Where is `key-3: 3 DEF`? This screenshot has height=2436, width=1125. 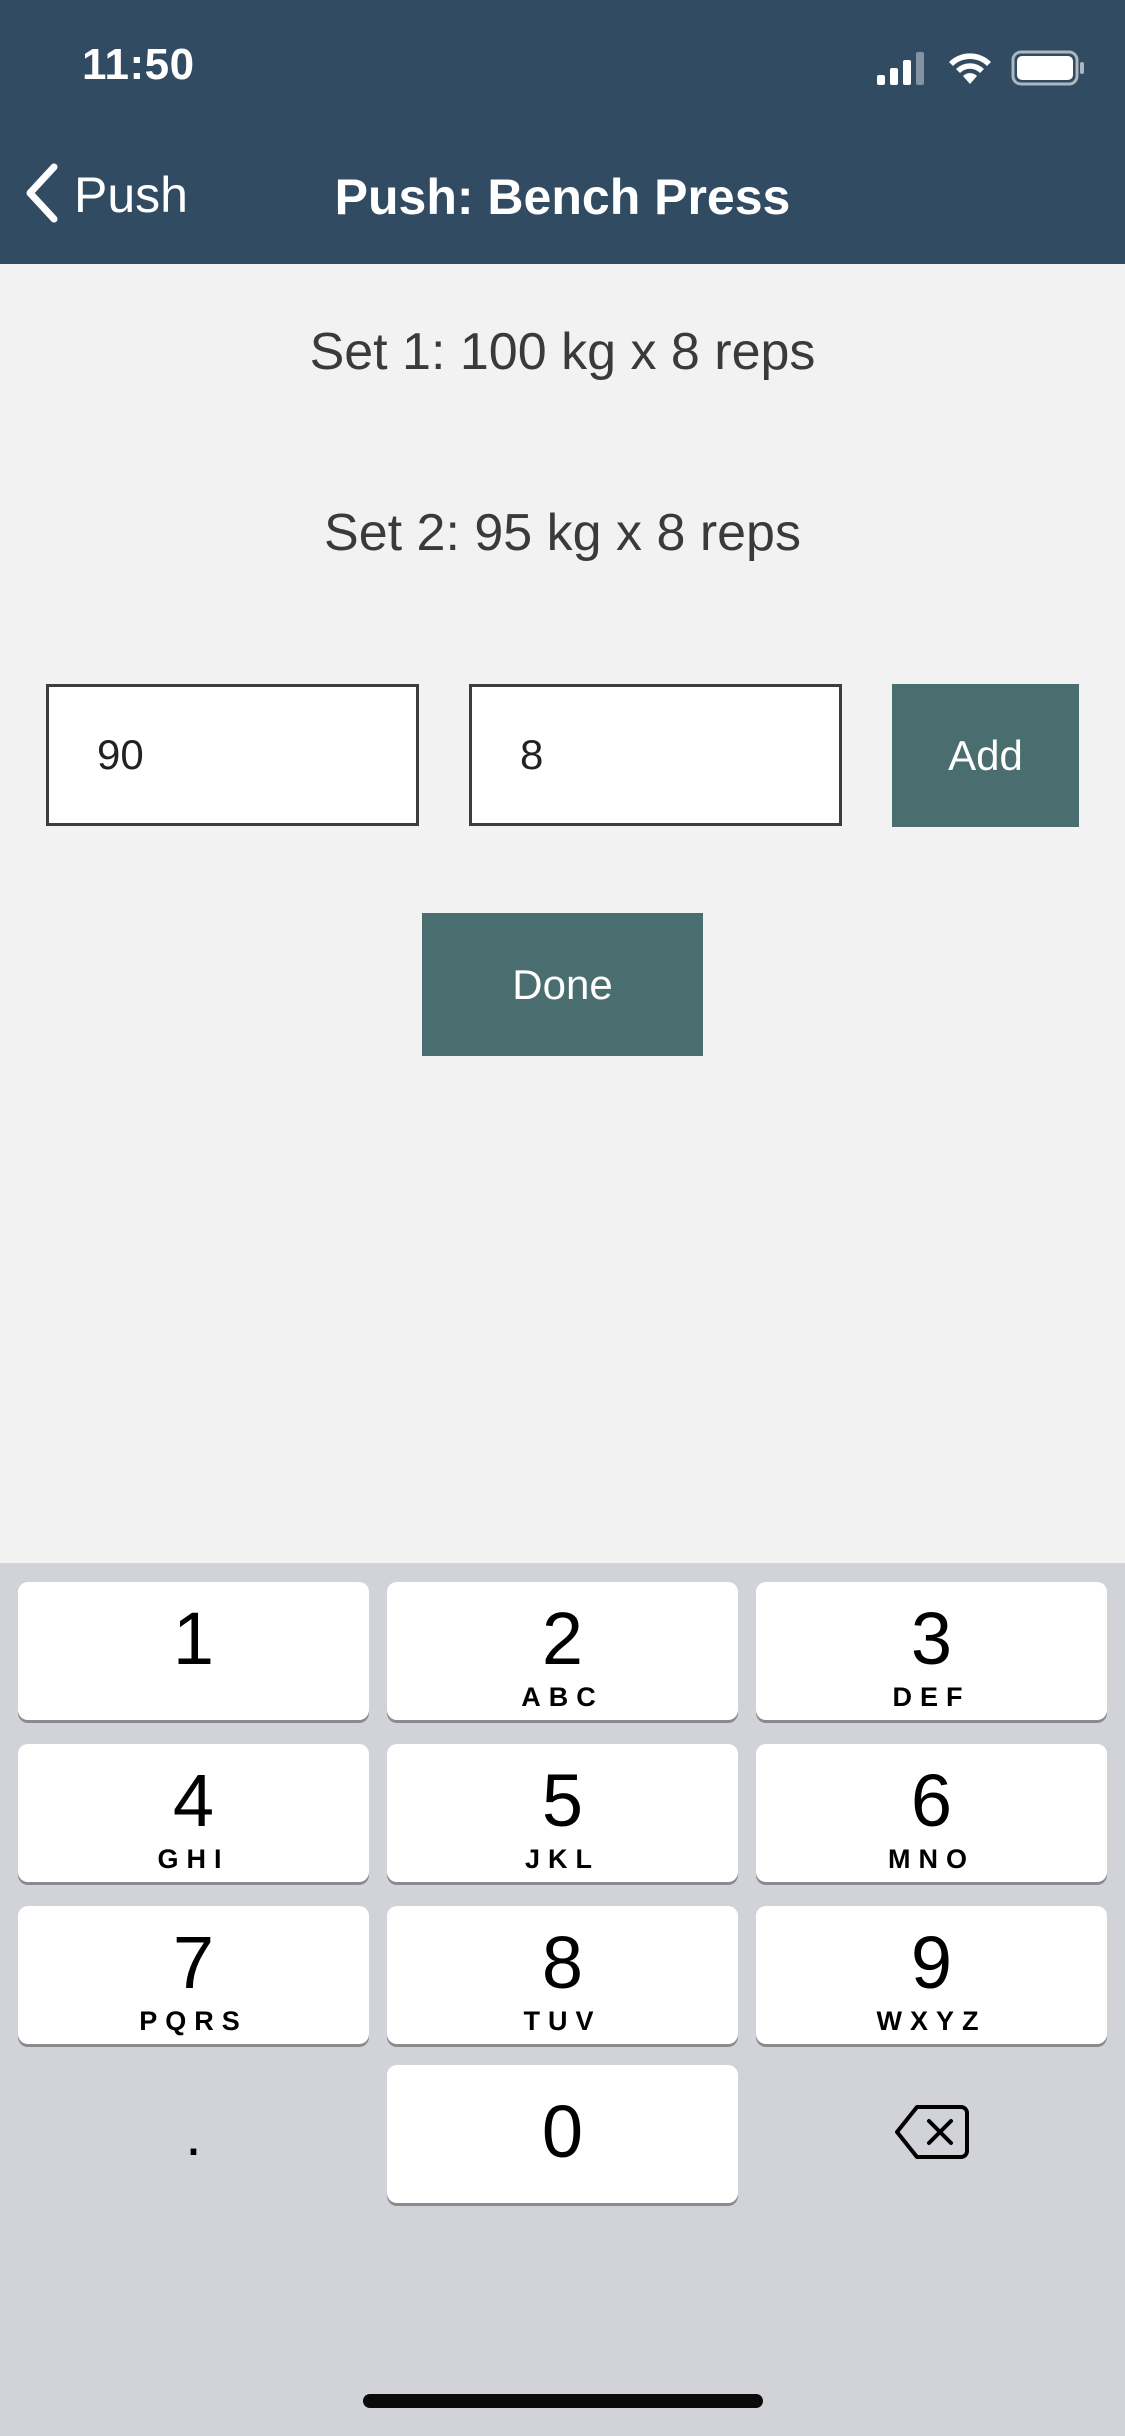
key-3: 3 DEF is located at coordinates (931, 1651).